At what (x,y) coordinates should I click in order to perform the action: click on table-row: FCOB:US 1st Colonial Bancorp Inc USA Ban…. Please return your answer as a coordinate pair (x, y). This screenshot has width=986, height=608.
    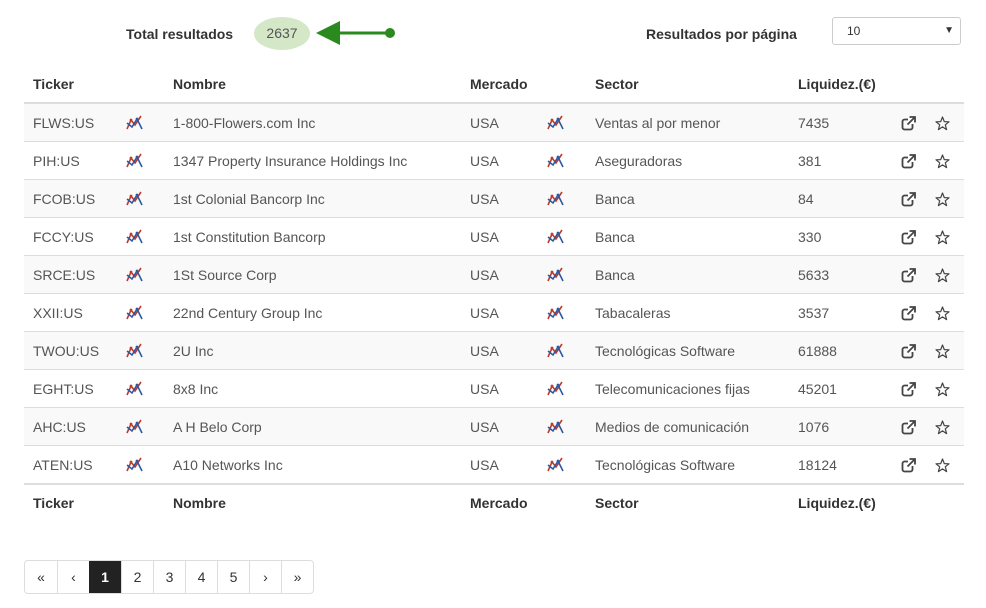
    Looking at the image, I should click on (494, 198).